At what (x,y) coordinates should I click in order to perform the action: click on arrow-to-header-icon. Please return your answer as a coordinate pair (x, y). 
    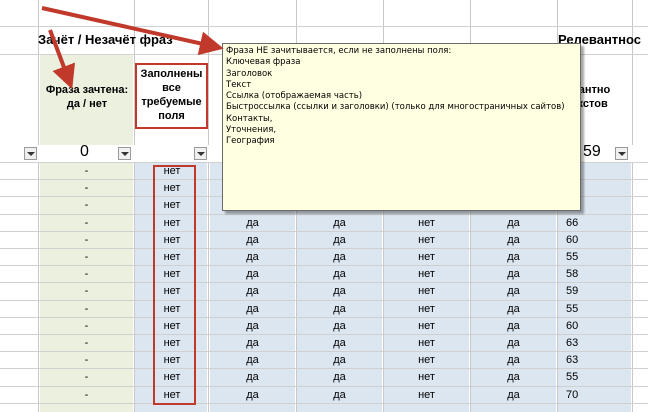
    Looking at the image, I should click on (62, 59).